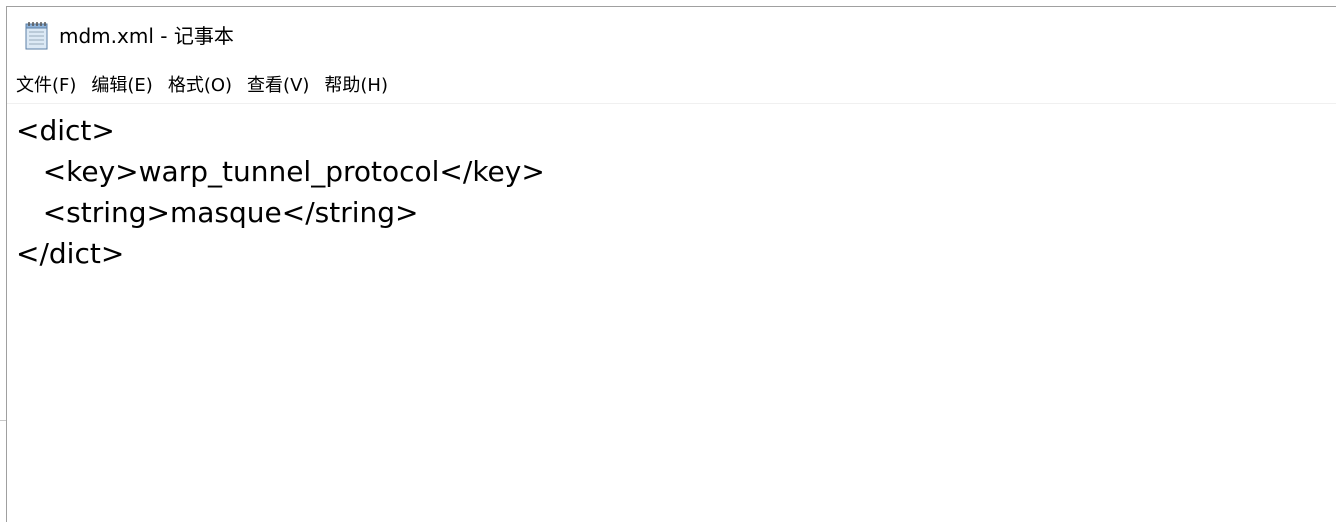 Image resolution: width=1336 pixels, height=522 pixels. What do you see at coordinates (70, 253) in the screenshot?
I see `editor-line: </dict>` at bounding box center [70, 253].